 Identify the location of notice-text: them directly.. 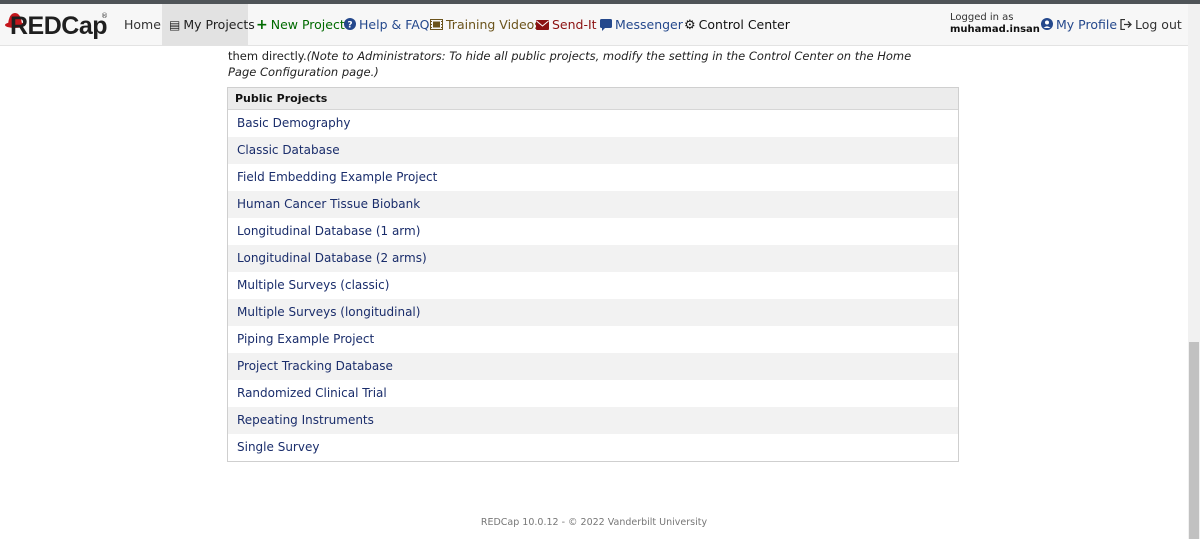
(267, 56).